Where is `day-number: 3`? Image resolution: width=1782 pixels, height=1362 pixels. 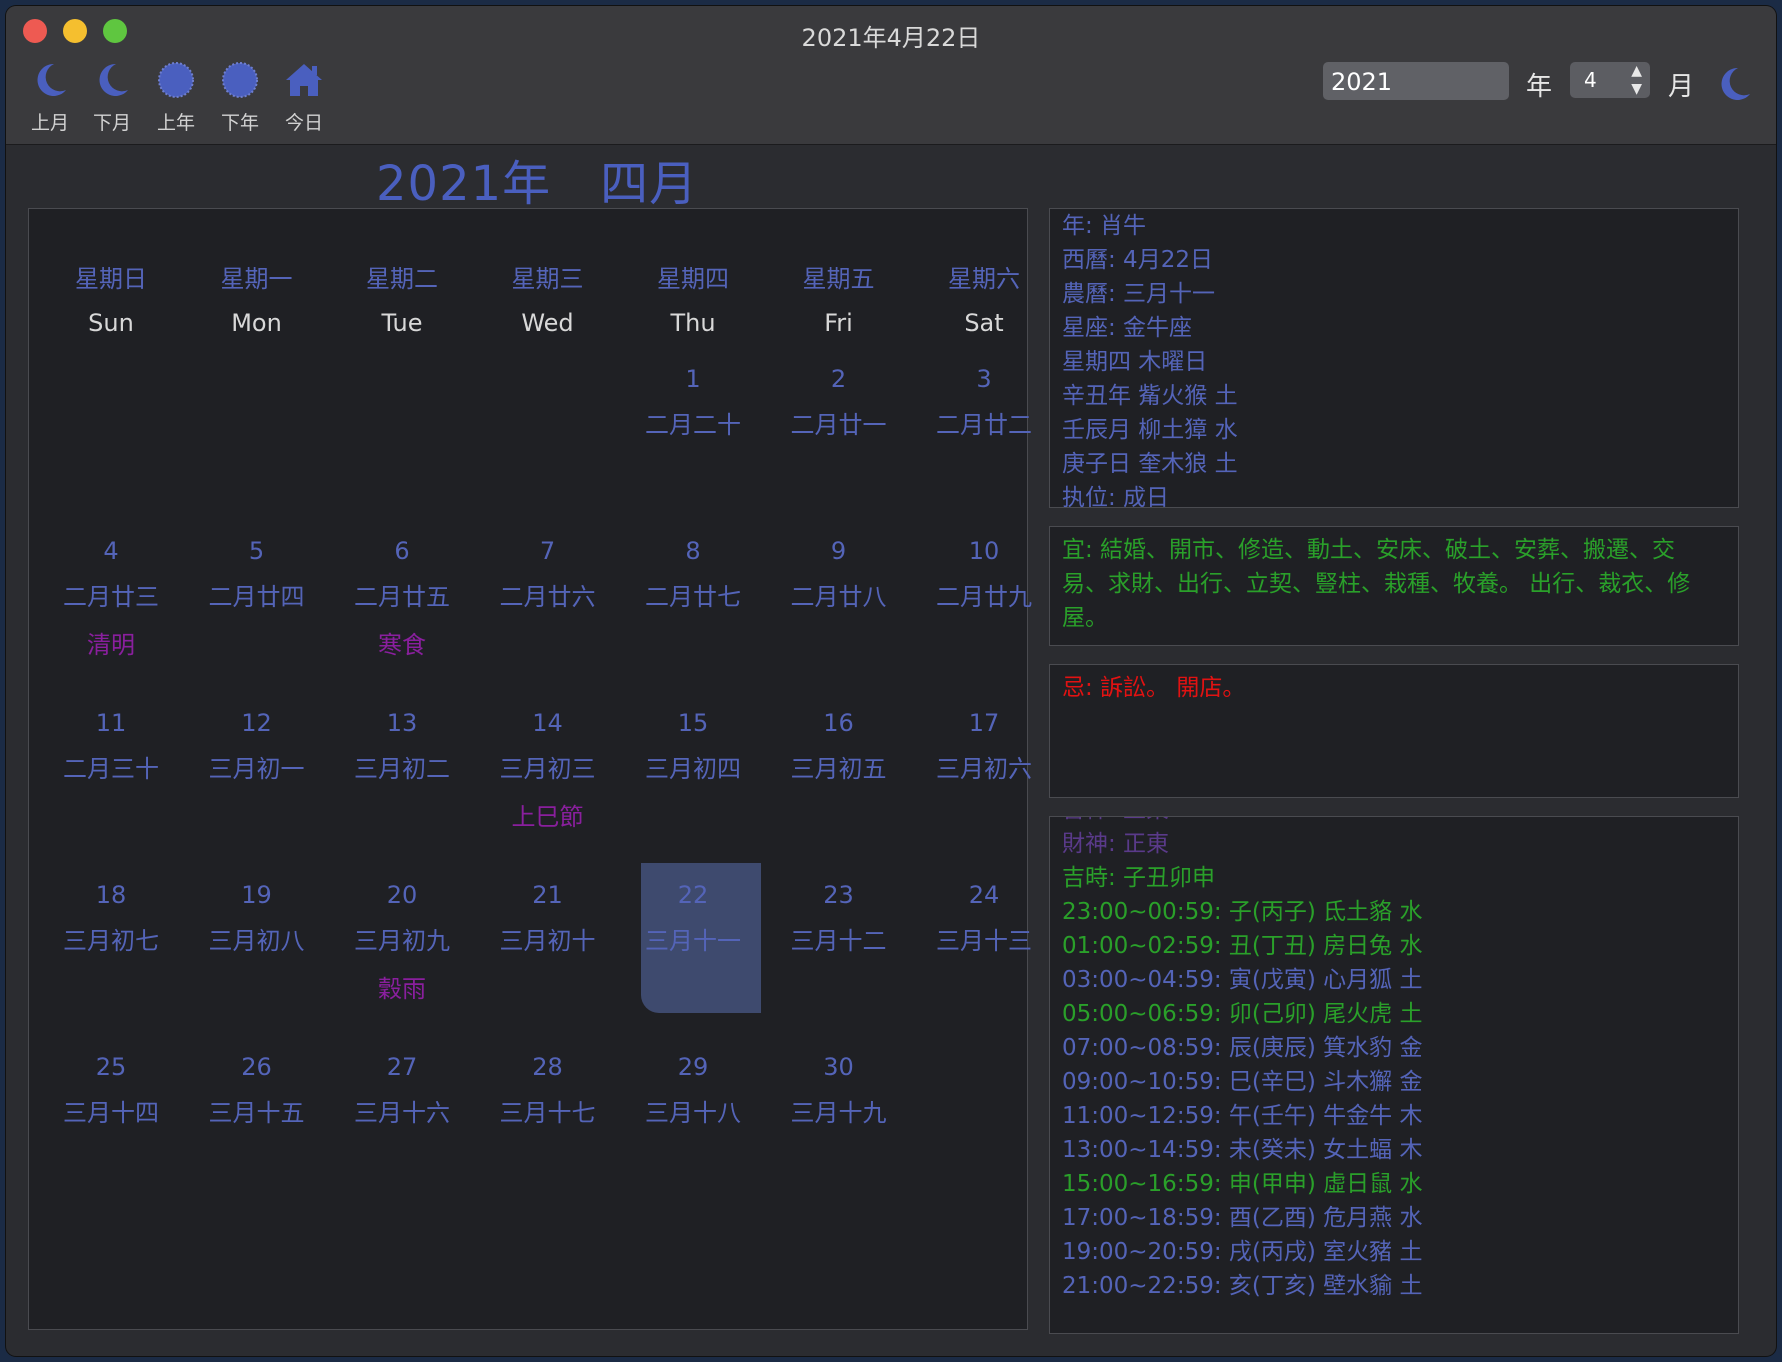 day-number: 3 is located at coordinates (984, 379).